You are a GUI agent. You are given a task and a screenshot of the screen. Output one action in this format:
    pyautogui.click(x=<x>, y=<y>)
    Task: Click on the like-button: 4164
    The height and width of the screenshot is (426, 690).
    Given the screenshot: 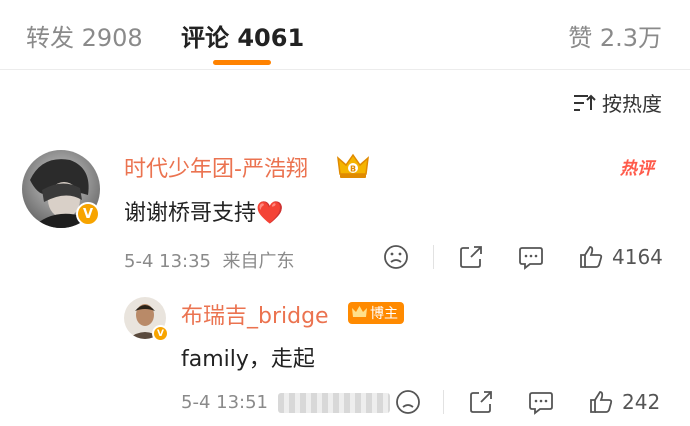 What is the action you would take?
    pyautogui.click(x=620, y=257)
    